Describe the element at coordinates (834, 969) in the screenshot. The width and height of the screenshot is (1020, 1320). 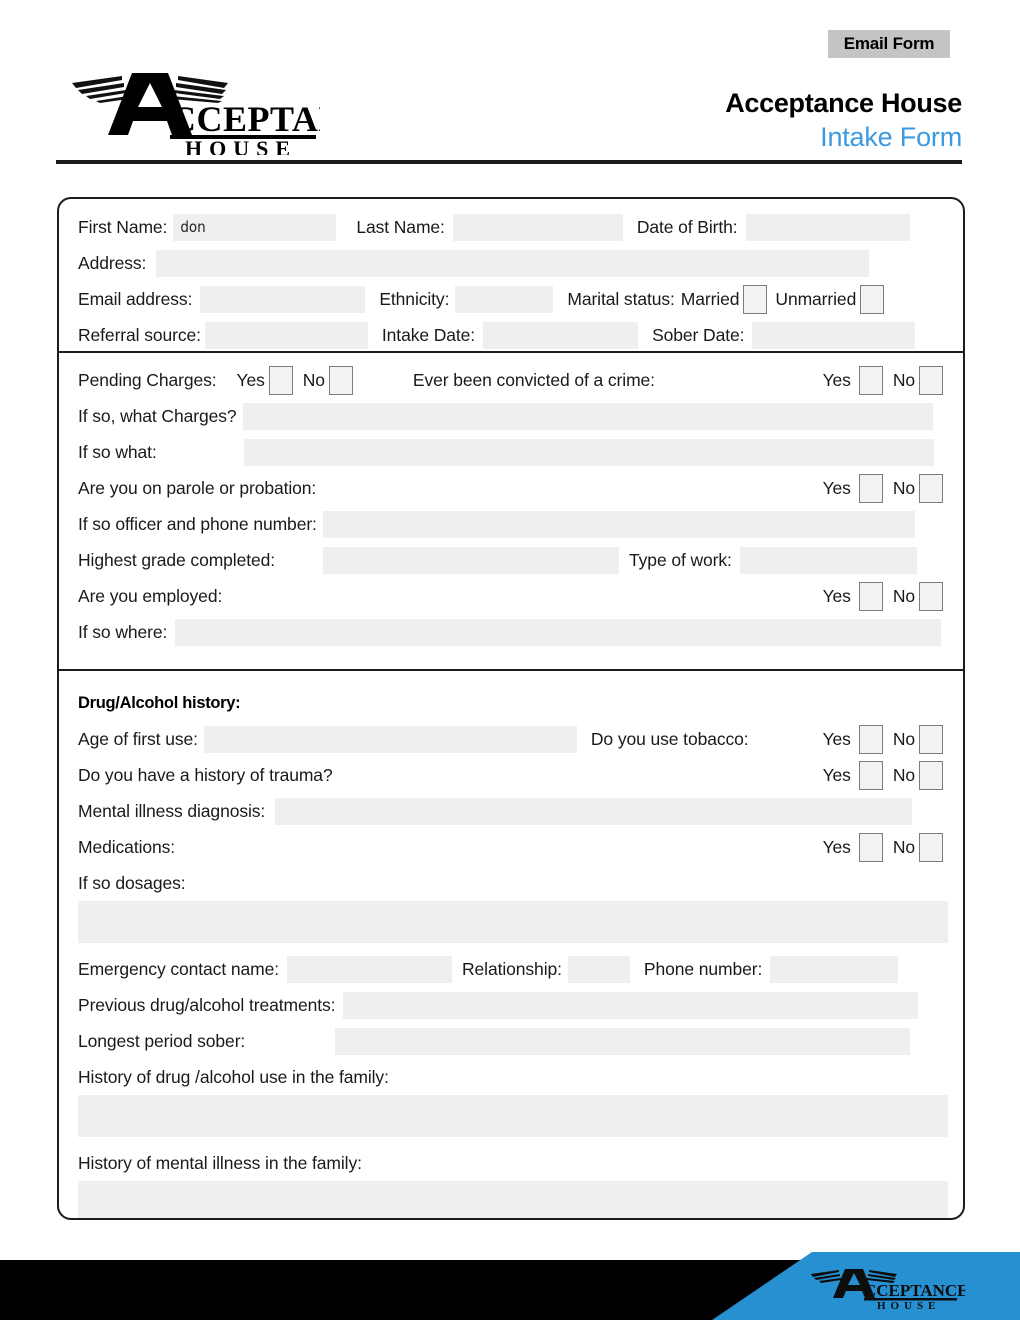
I see `phone-number-input` at that location.